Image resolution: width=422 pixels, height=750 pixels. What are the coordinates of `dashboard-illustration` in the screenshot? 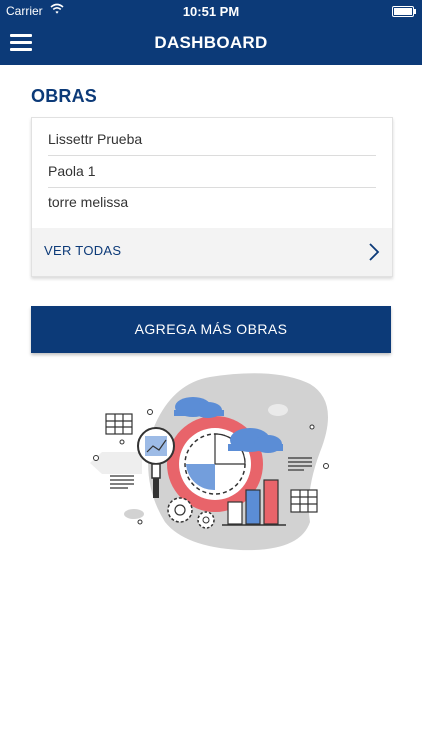 It's located at (209, 462).